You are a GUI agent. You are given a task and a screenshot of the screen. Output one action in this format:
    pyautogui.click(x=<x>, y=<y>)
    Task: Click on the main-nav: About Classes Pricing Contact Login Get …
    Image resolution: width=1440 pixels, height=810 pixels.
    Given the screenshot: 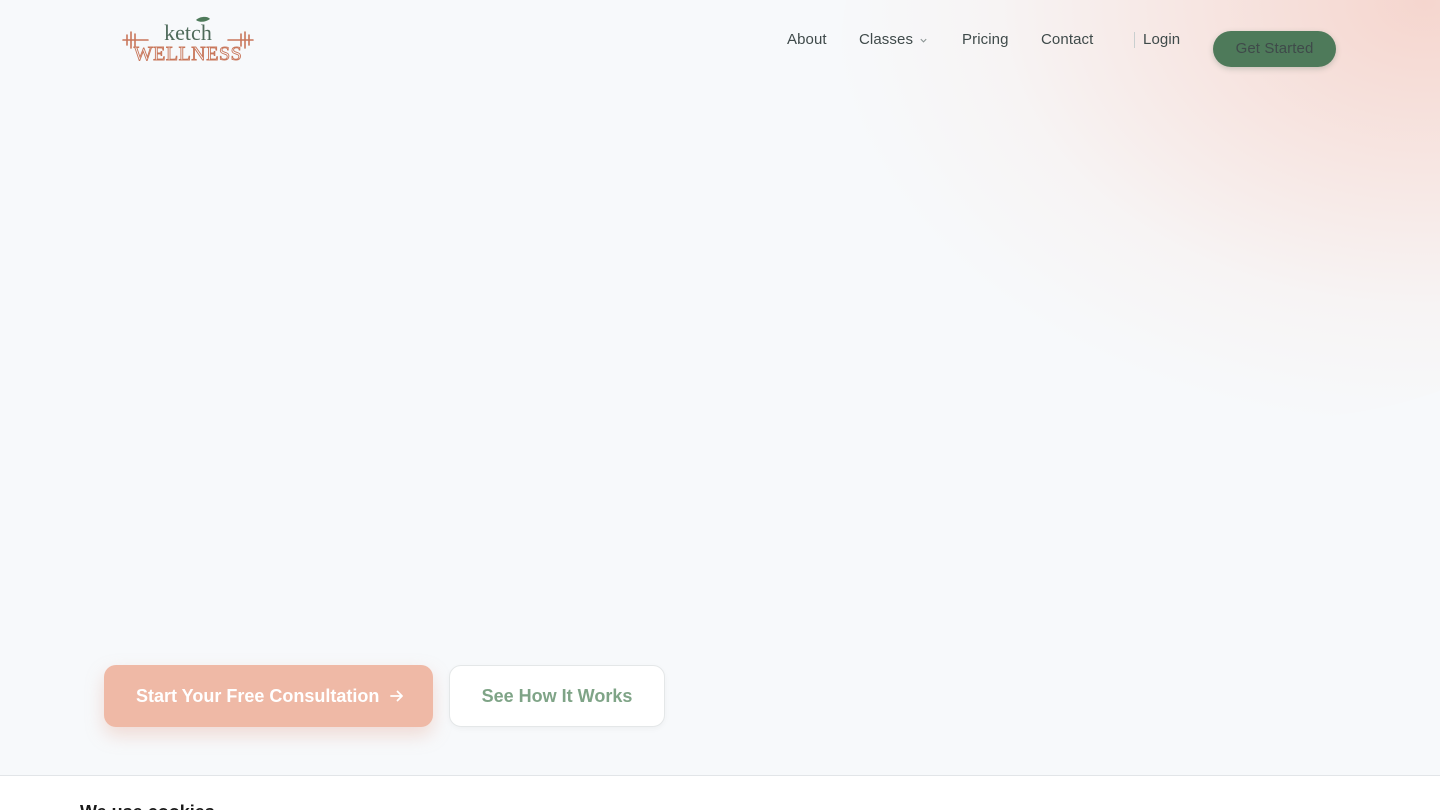 What is the action you would take?
    pyautogui.click(x=720, y=44)
    